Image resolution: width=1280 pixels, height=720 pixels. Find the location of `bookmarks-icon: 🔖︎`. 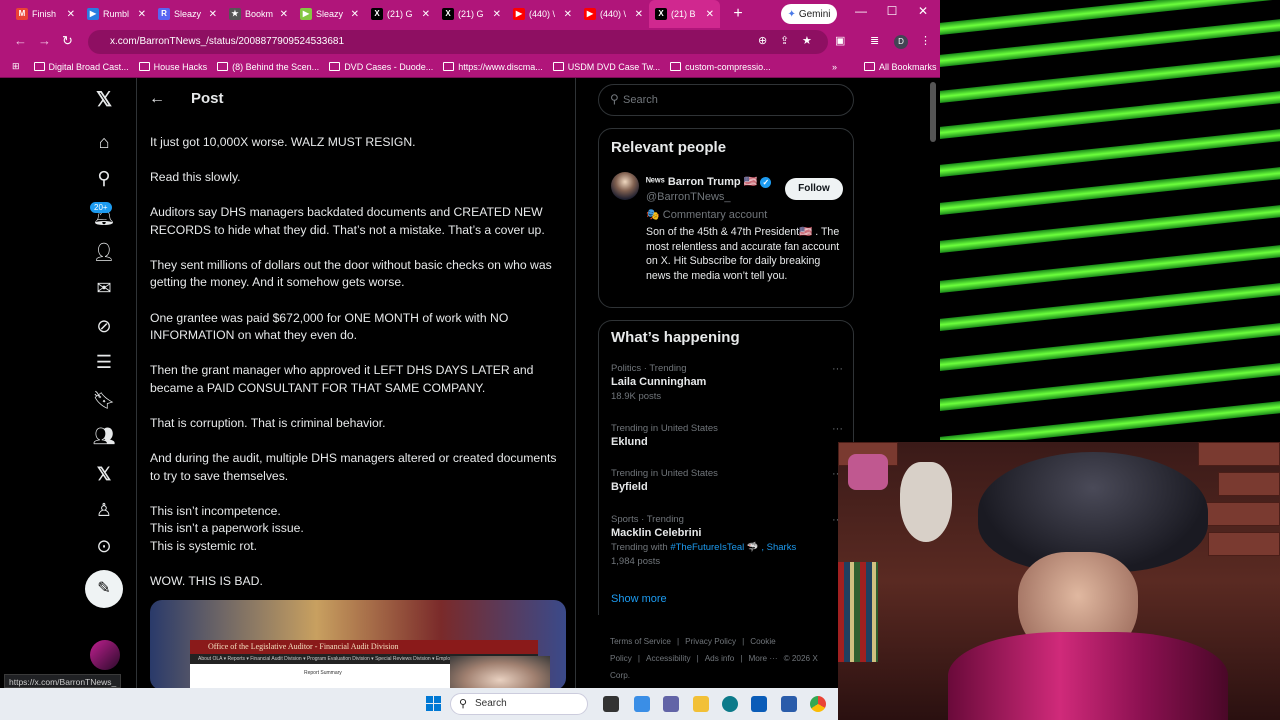

bookmarks-icon: 🔖︎ is located at coordinates (104, 400).